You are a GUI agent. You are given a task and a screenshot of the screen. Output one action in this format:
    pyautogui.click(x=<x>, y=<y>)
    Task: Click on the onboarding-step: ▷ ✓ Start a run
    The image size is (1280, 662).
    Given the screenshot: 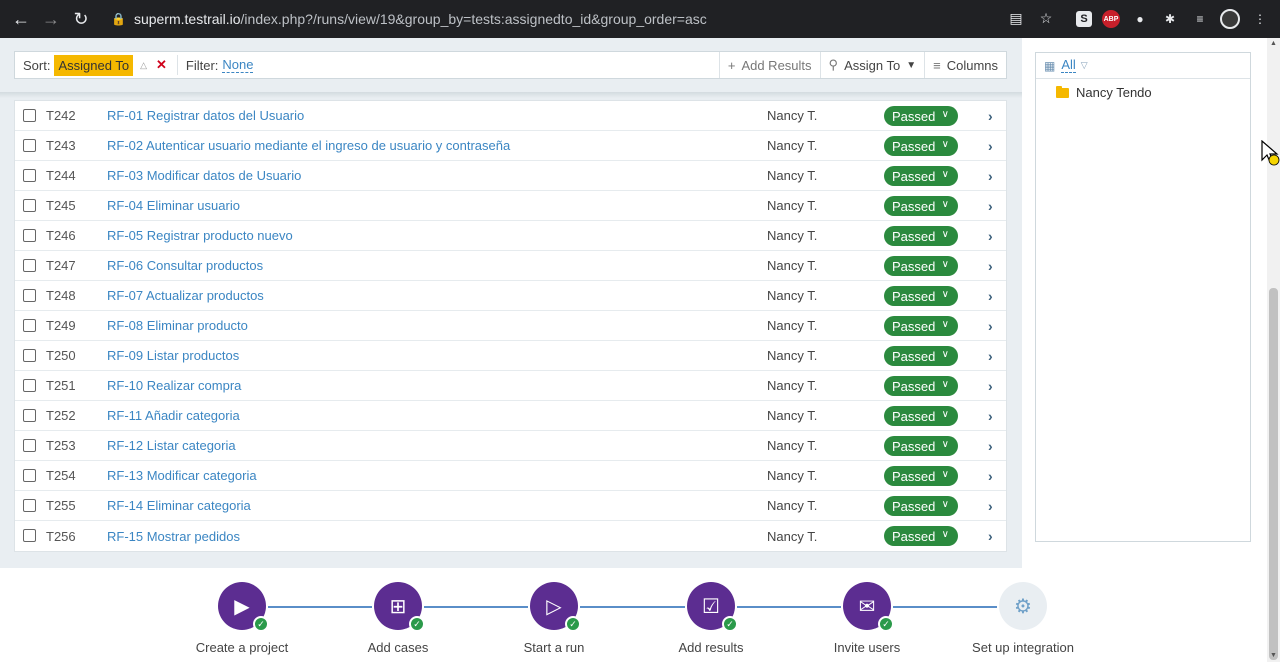 What is the action you would take?
    pyautogui.click(x=554, y=618)
    